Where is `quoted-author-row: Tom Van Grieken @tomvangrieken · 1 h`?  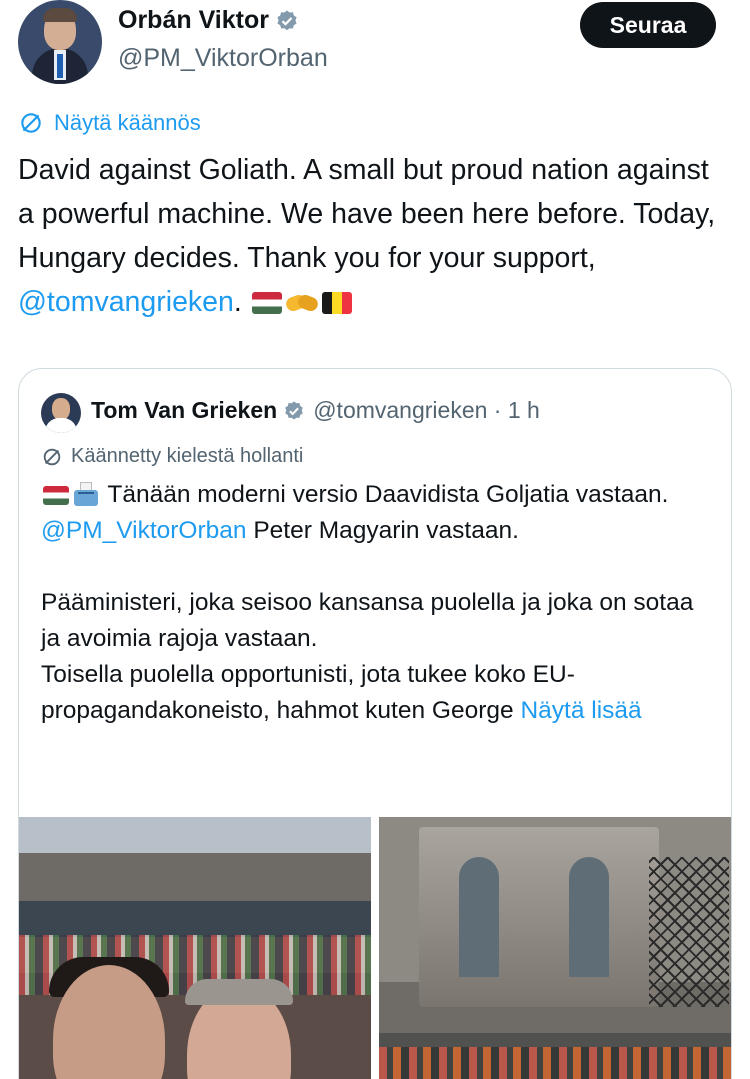 quoted-author-row: Tom Van Grieken @tomvangrieken · 1 h is located at coordinates (315, 410).